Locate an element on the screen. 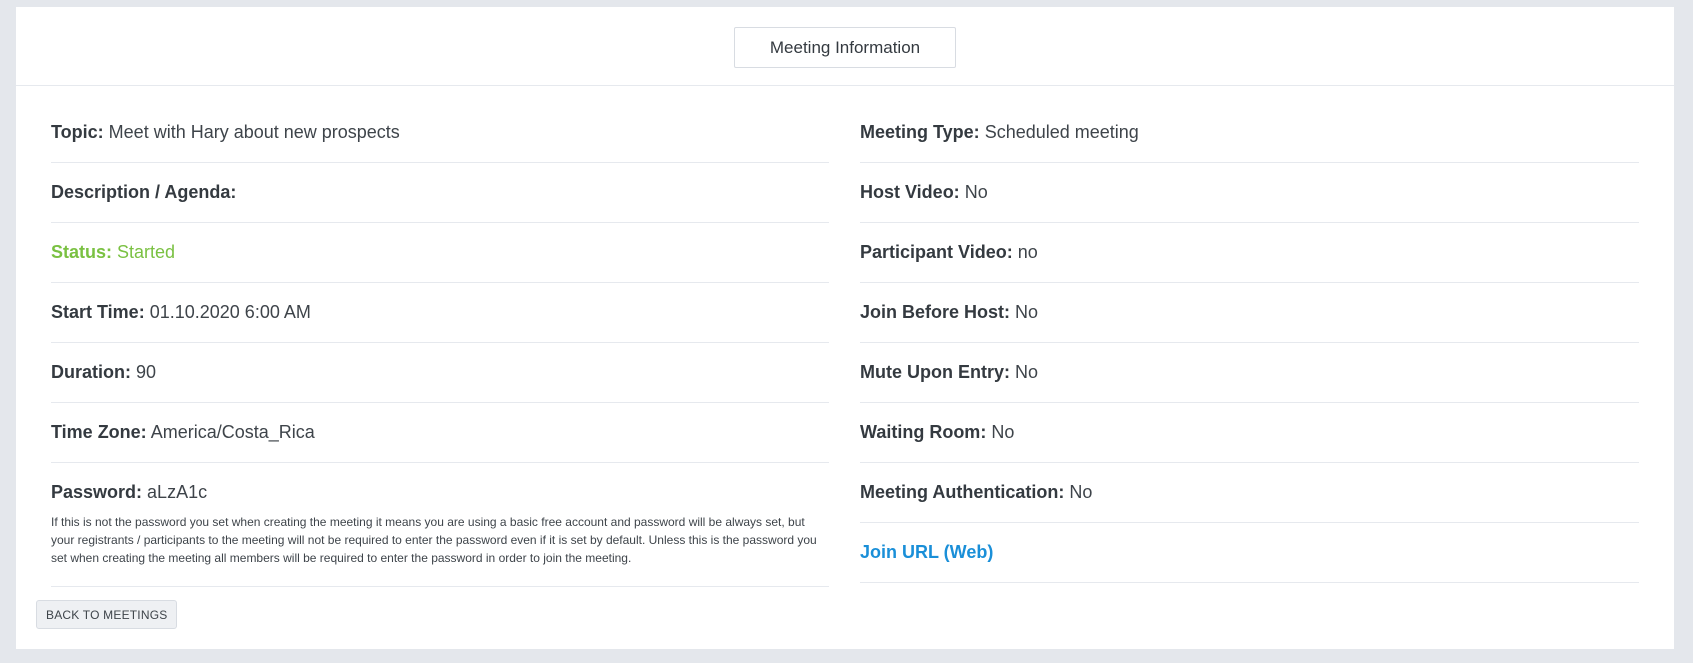 This screenshot has width=1693, height=663. join-before-host-label: Join Before Host: is located at coordinates (935, 312).